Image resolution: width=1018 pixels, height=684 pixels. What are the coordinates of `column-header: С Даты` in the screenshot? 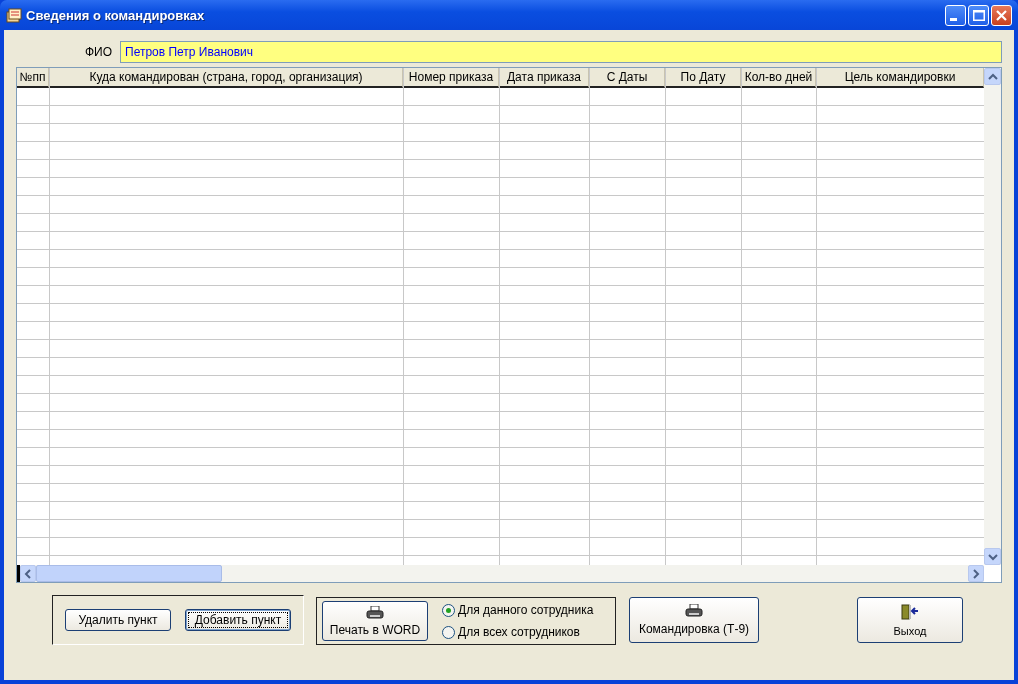 It's located at (627, 78).